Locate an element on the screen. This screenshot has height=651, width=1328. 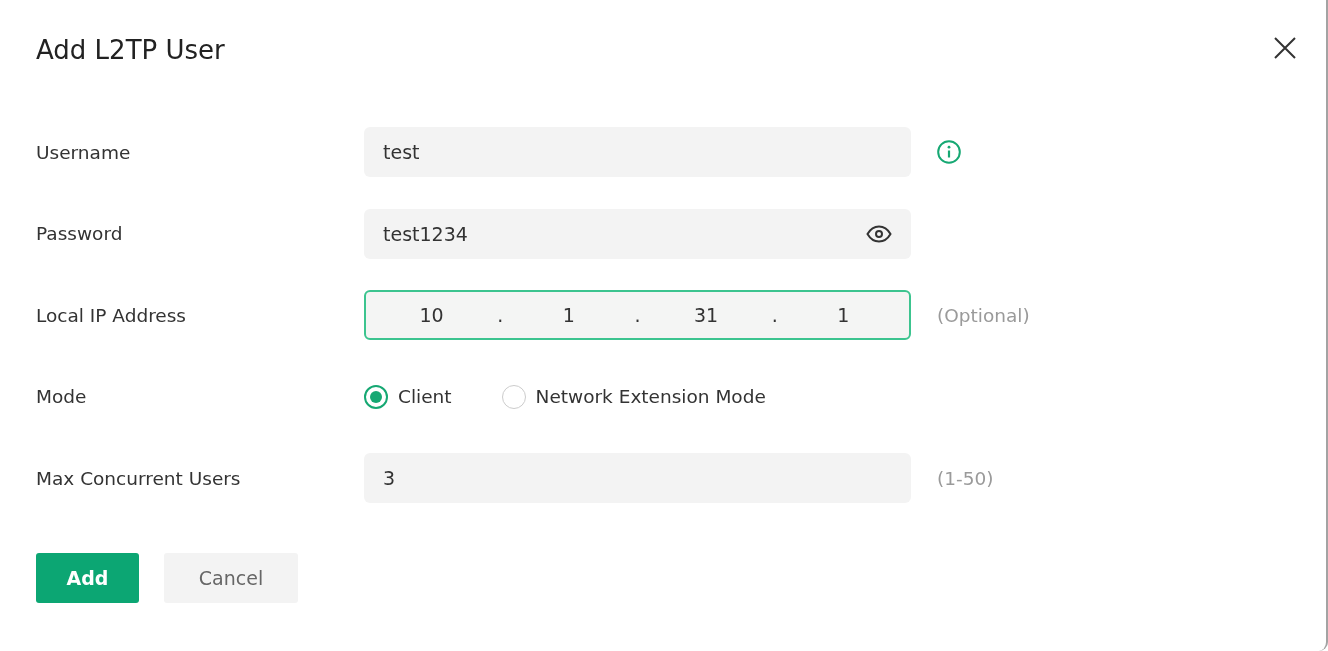
radio-label: Client is located at coordinates (425, 396).